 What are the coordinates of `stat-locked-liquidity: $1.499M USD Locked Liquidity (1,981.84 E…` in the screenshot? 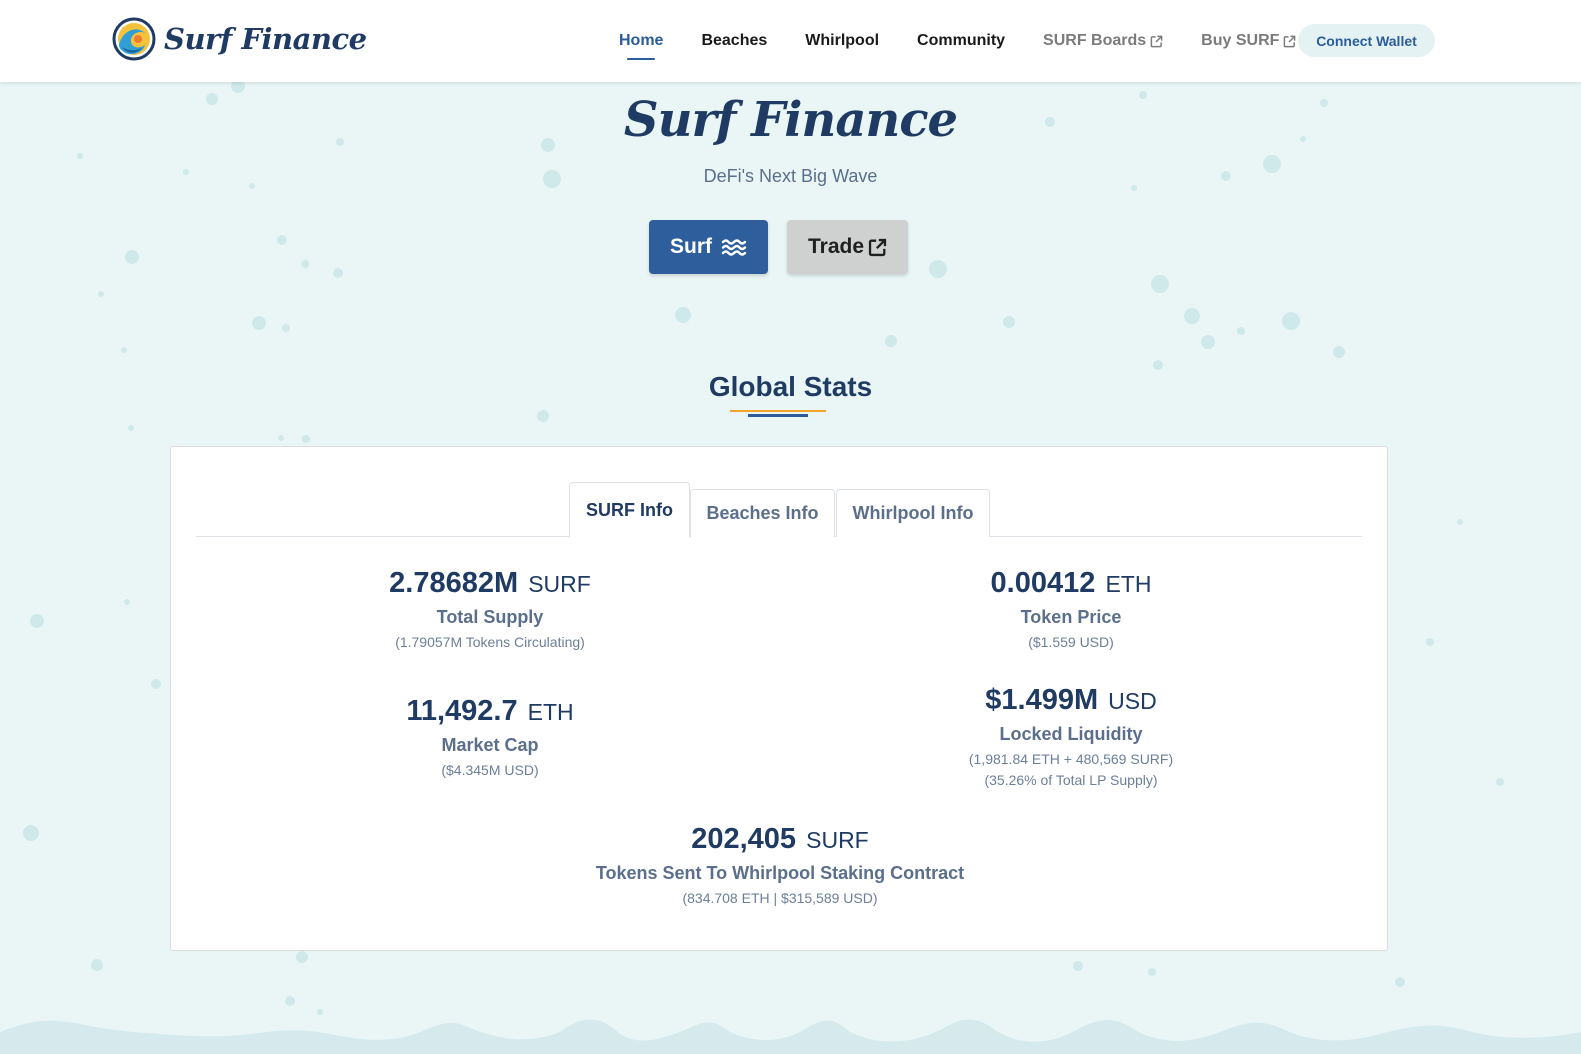 It's located at (1071, 737).